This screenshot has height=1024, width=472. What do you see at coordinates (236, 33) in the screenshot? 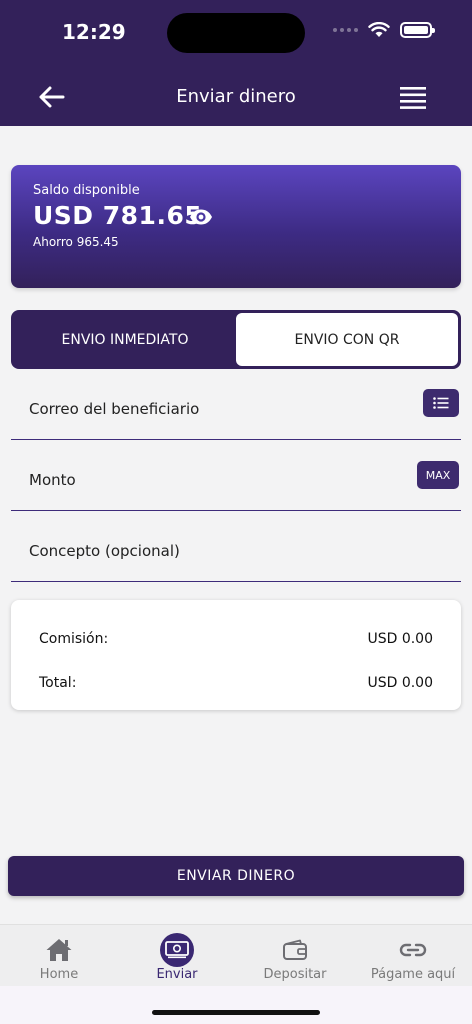
I see `dynamic-island` at bounding box center [236, 33].